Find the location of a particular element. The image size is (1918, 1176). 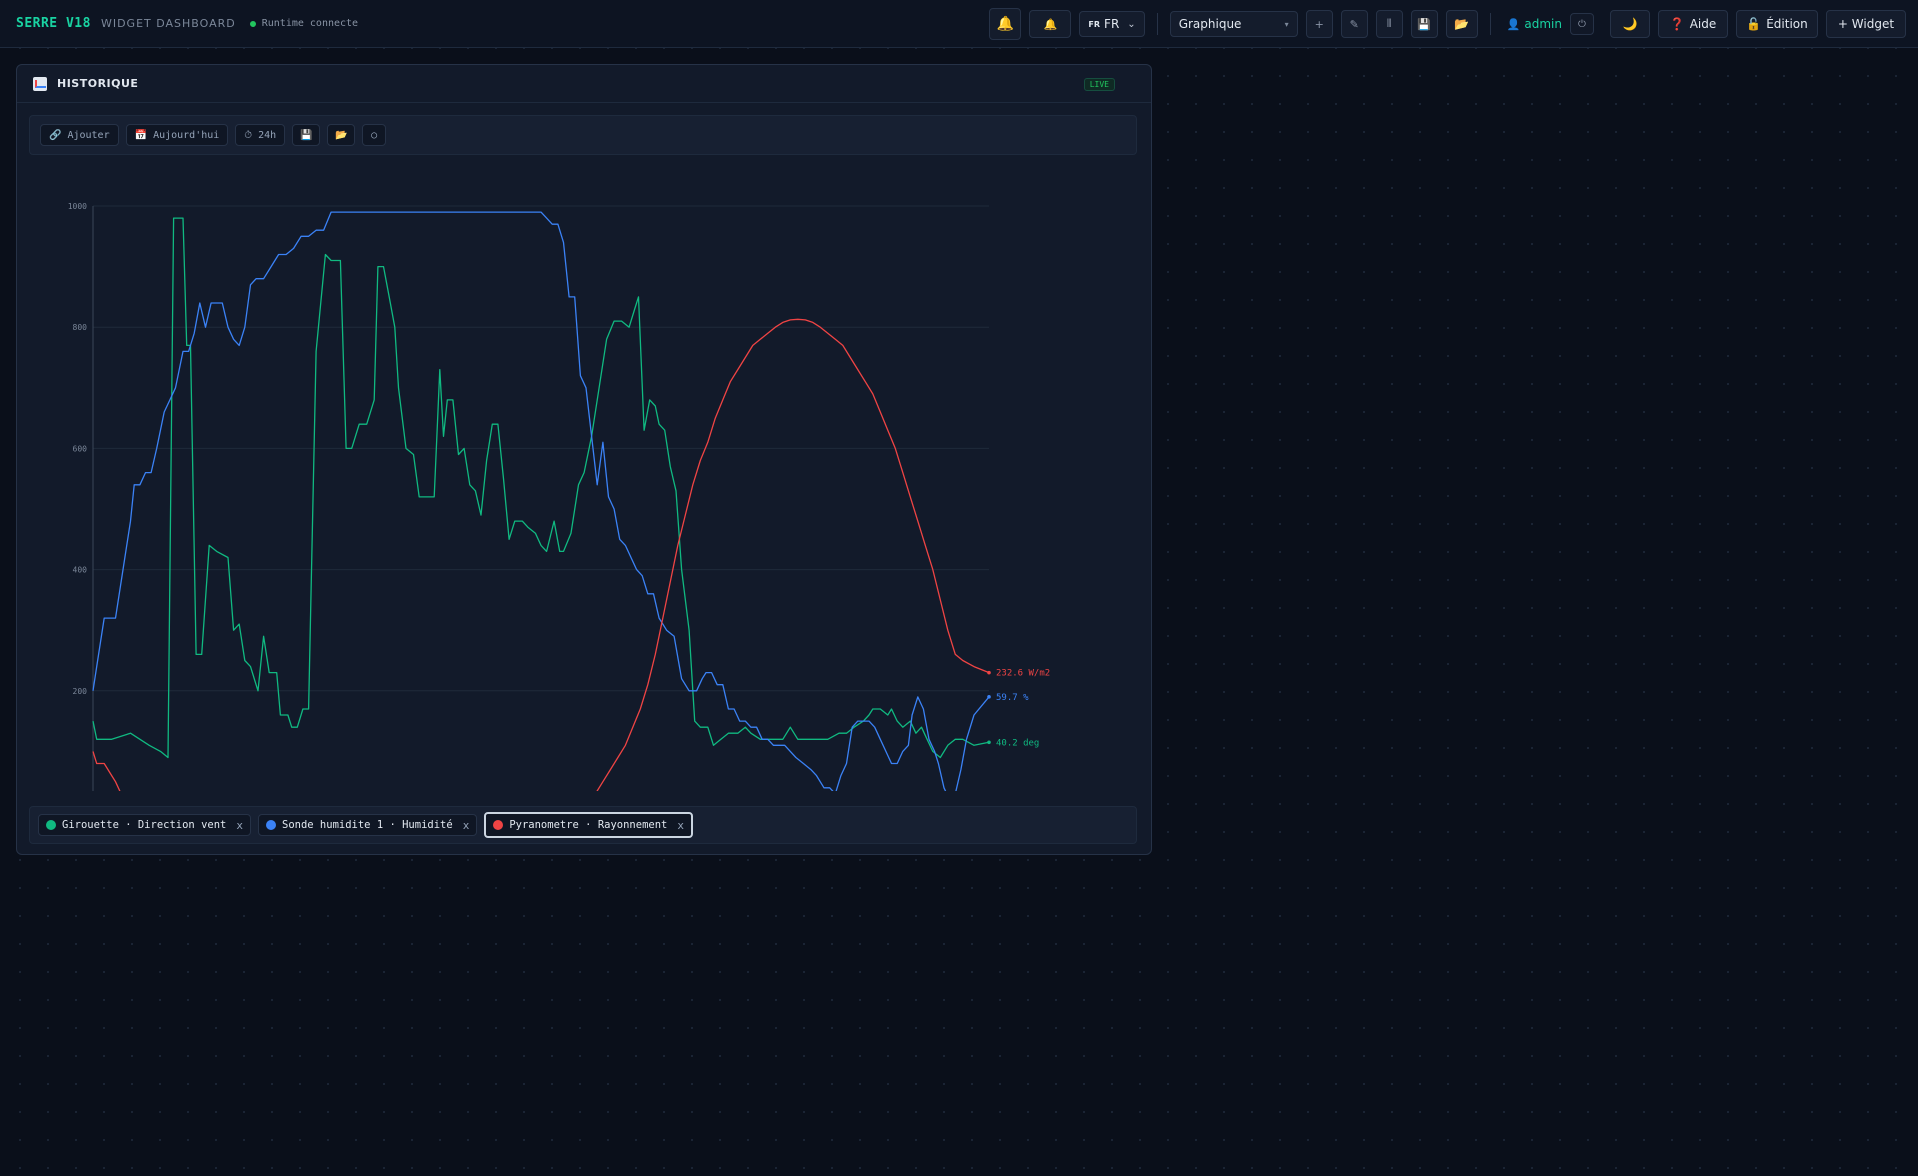

time-range-label: 24h is located at coordinates (267, 135).